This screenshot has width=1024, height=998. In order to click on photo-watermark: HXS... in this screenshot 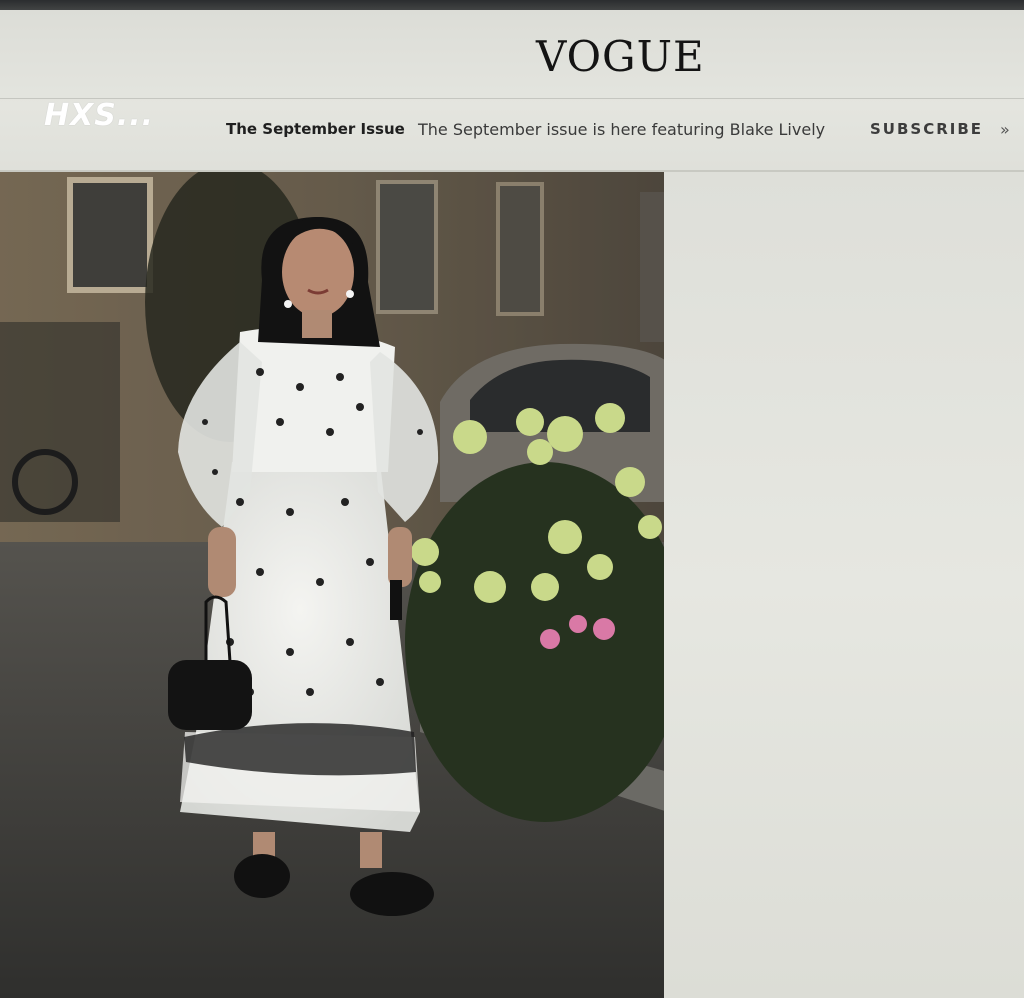, I will do `click(99, 115)`.